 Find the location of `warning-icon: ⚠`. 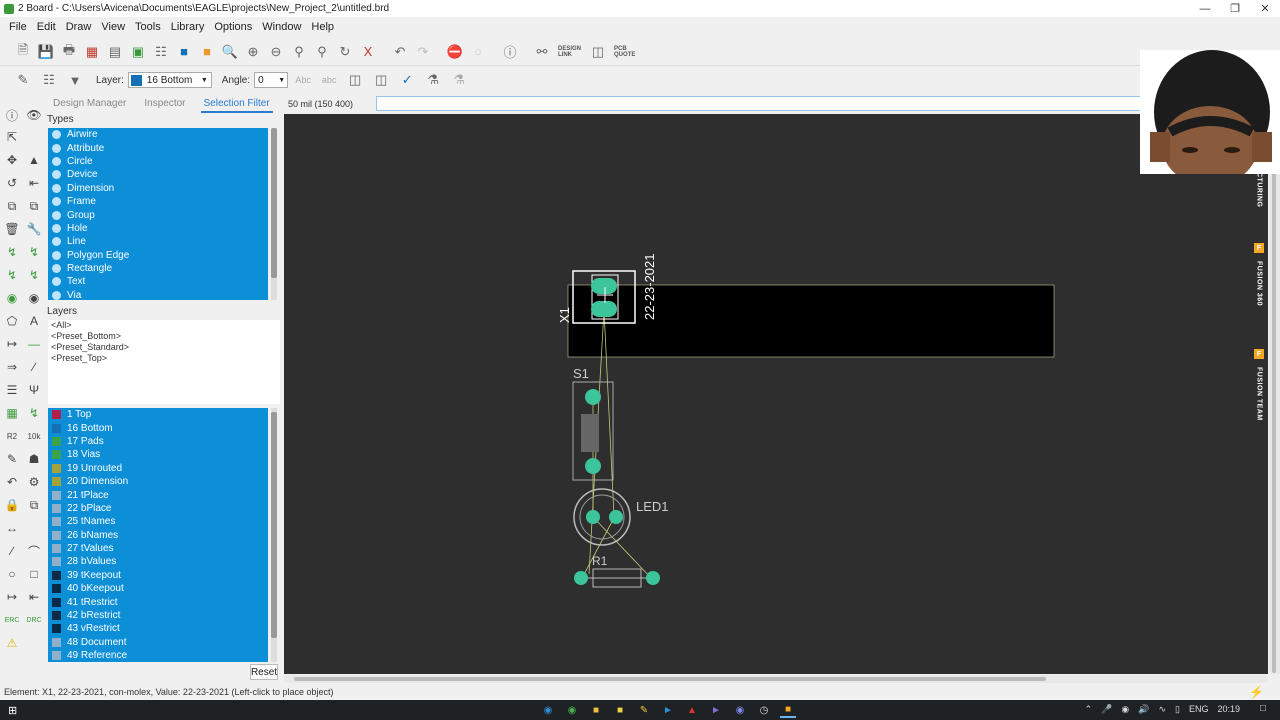

warning-icon: ⚠ is located at coordinates (12, 643).